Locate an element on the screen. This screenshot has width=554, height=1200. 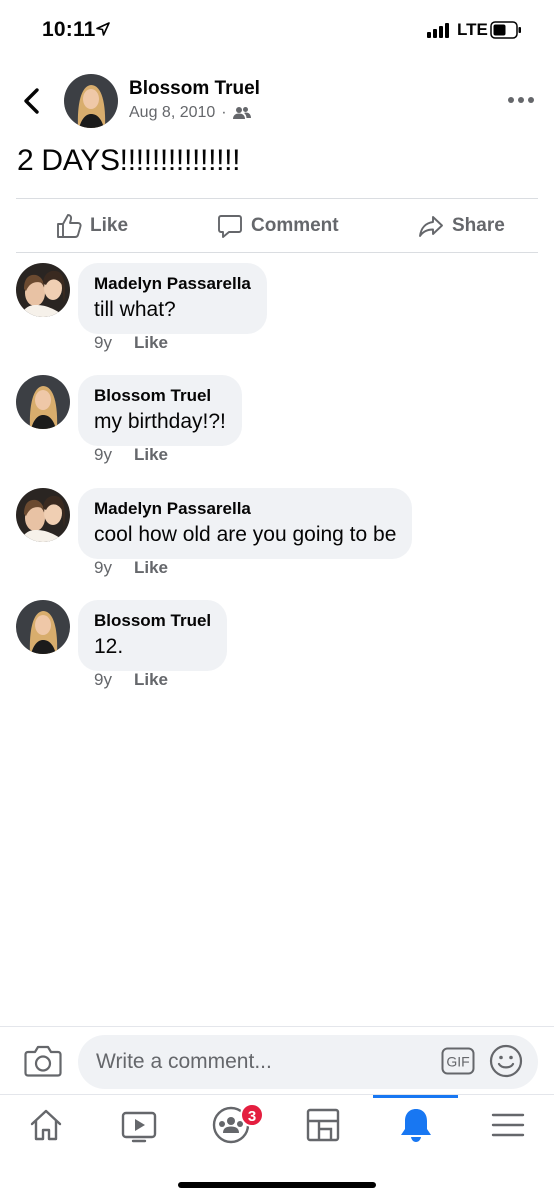
comment-item: Blossom Truel 12. 9y Like is located at coordinates (277, 652).